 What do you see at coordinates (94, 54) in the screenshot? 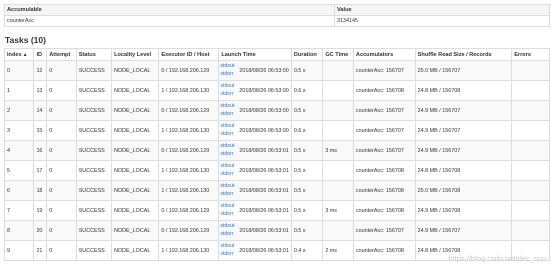
I see `status-header: Status` at bounding box center [94, 54].